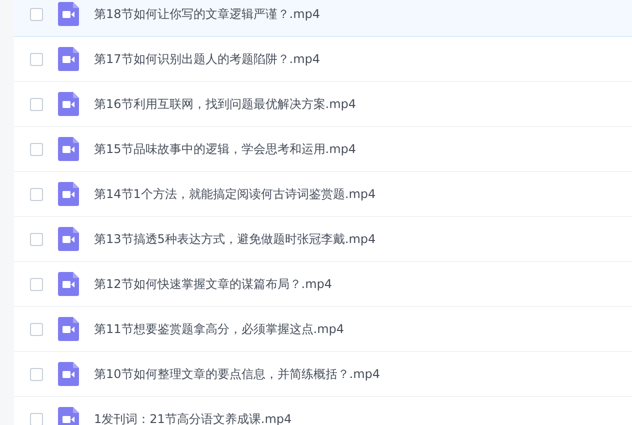  I want to click on file-name: 第17节如何识别出题人的考题陷阱？.mp4, so click(207, 59).